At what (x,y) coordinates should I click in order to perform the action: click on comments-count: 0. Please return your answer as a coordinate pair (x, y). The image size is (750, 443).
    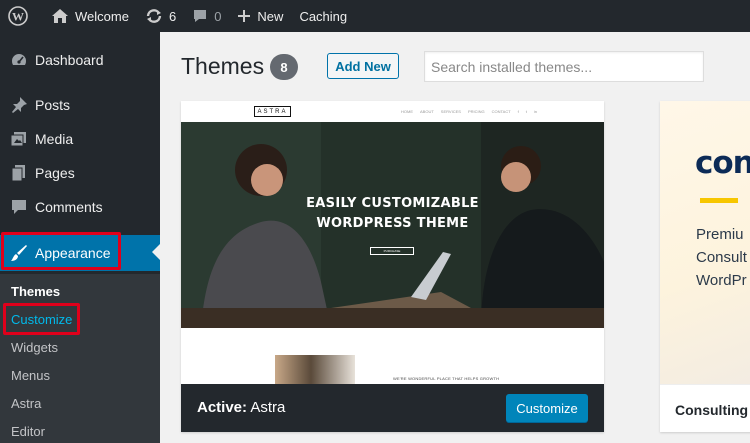
    Looking at the image, I should click on (218, 16).